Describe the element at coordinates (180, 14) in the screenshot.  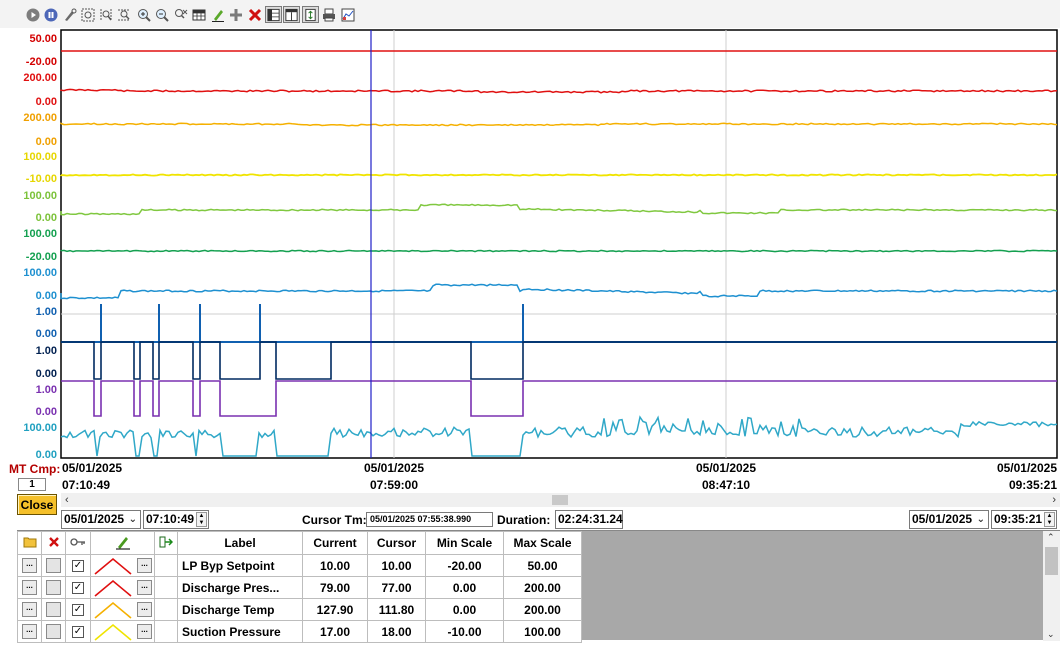
I see `zoom-reset-icon` at that location.